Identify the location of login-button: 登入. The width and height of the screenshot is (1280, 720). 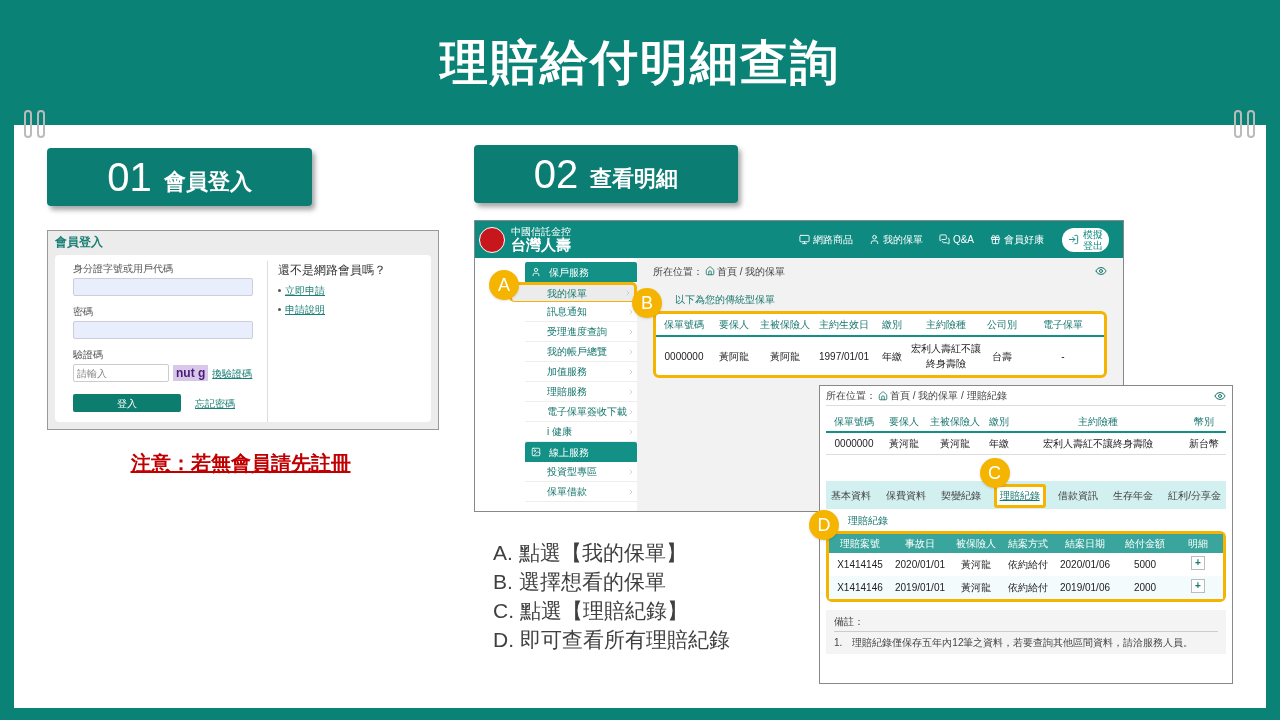
(127, 403).